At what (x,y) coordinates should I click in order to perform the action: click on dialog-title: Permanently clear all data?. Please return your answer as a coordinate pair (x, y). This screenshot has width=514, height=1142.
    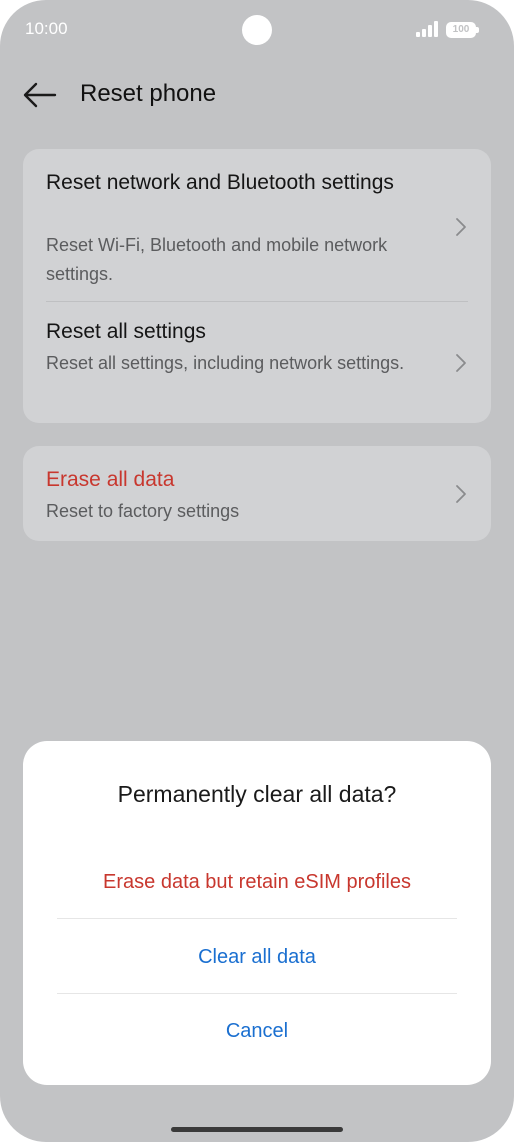
    Looking at the image, I should click on (257, 794).